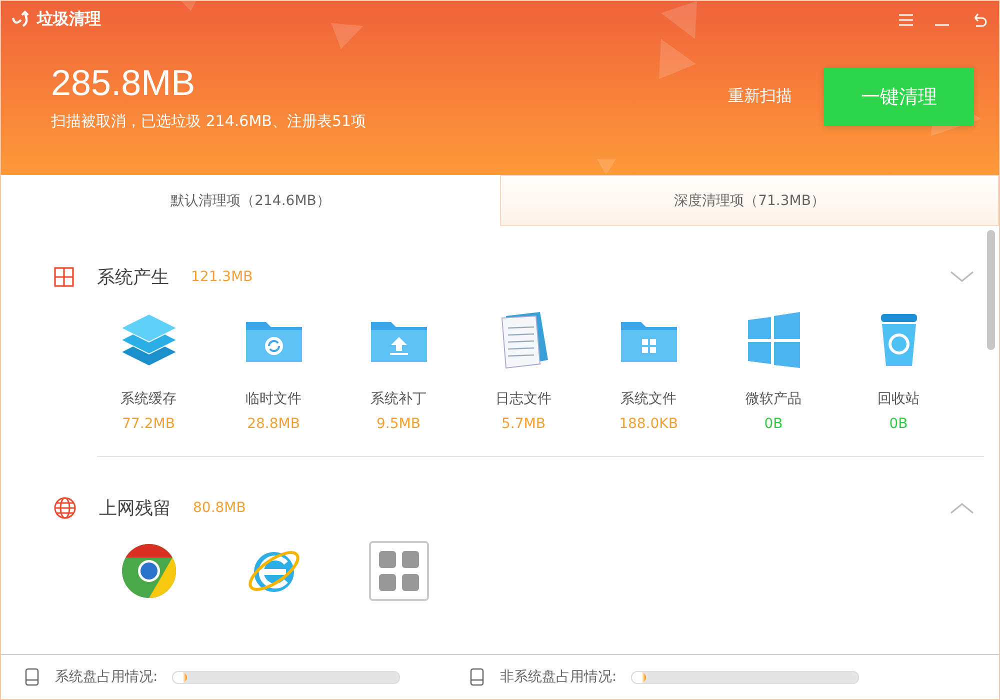  I want to click on section-title: 系统产生, so click(133, 277).